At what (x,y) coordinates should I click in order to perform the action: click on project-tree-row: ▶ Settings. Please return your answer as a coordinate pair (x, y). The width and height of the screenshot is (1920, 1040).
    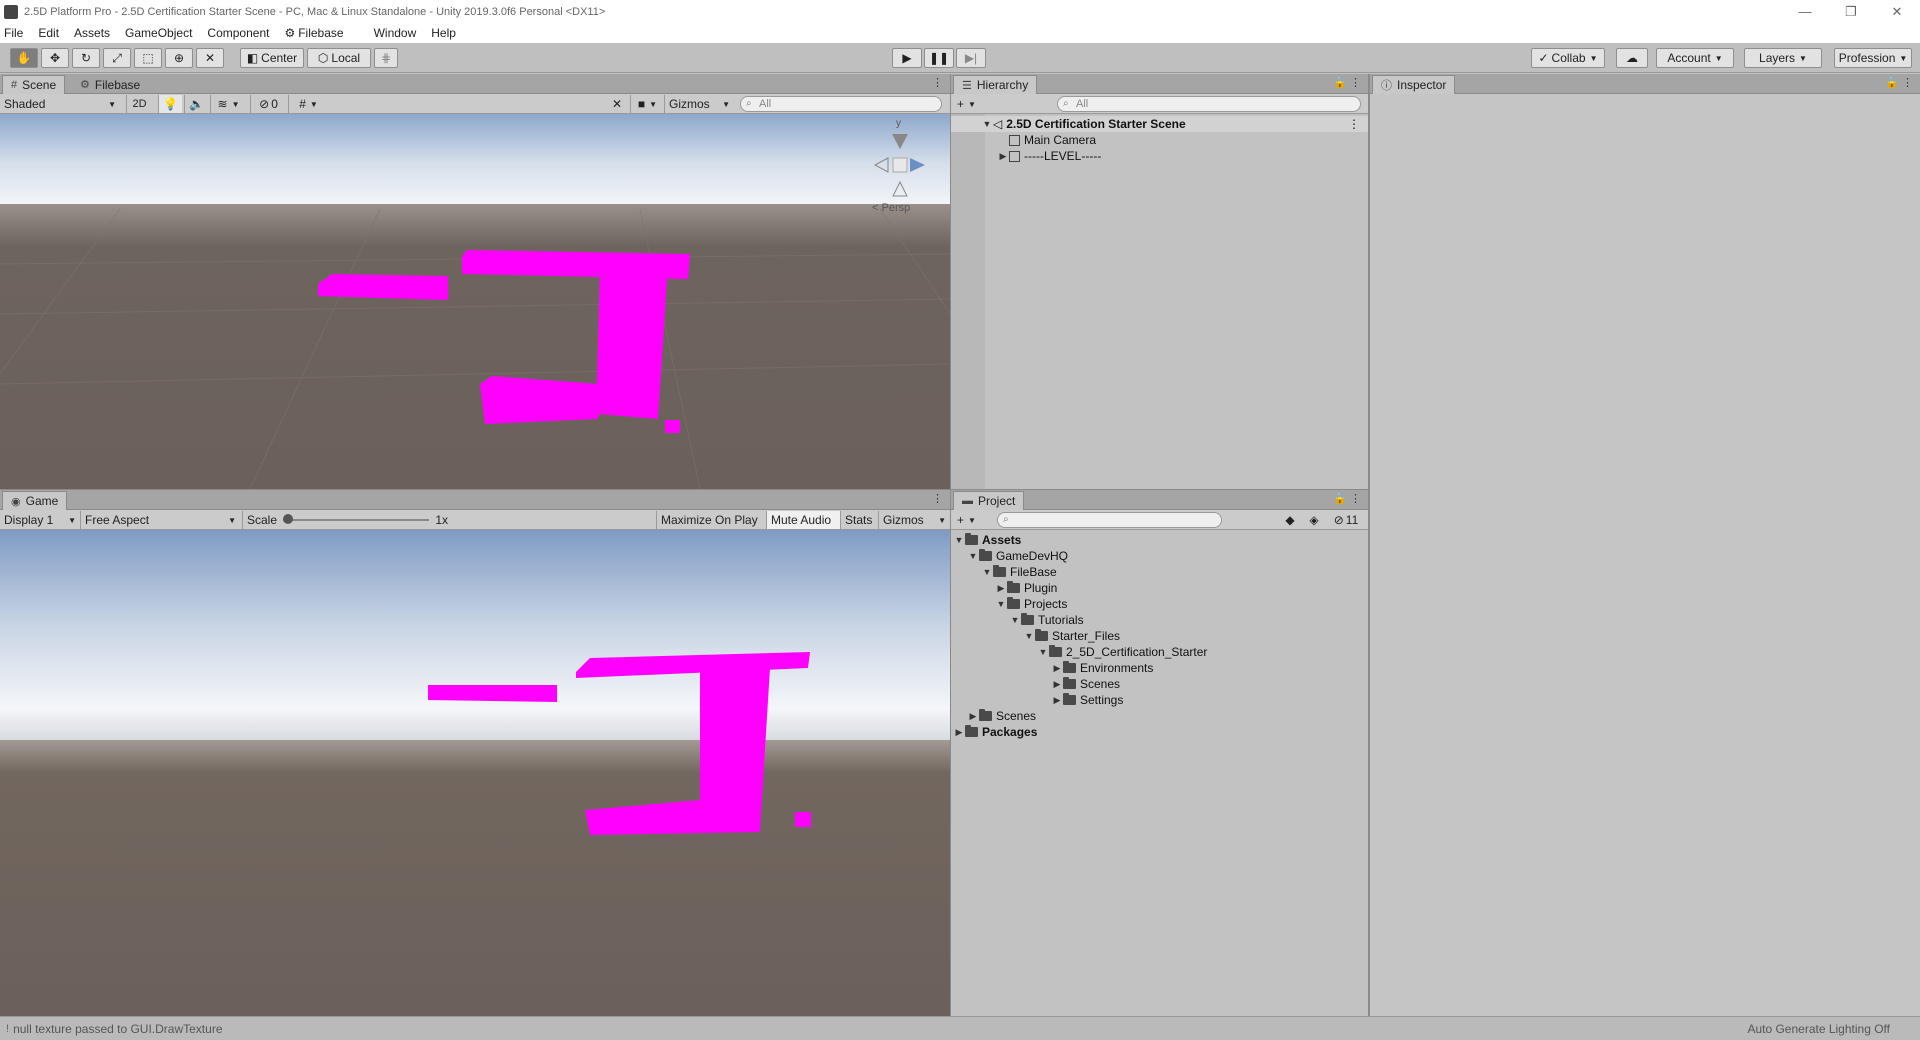
    Looking at the image, I should click on (1159, 700).